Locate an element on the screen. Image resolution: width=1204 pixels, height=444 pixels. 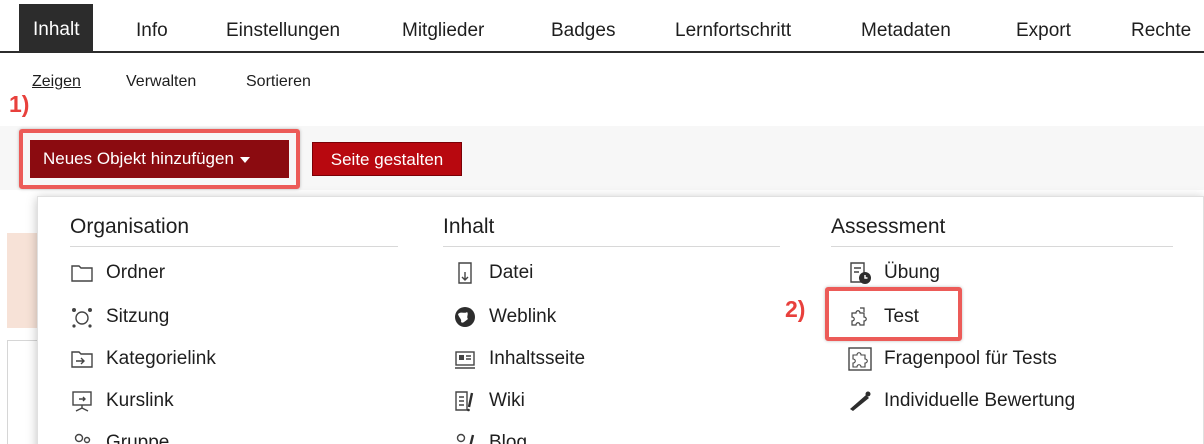
column-heading-inhalt: Inhalt is located at coordinates (469, 226).